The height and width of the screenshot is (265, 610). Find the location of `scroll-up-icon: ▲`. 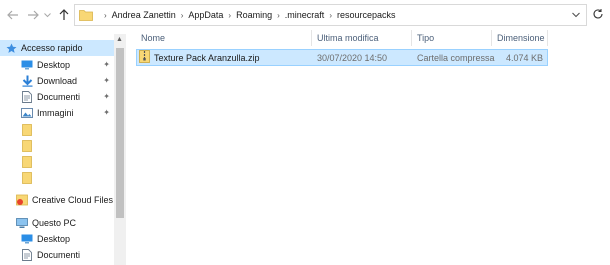

scroll-up-icon: ▲ is located at coordinates (119, 39).